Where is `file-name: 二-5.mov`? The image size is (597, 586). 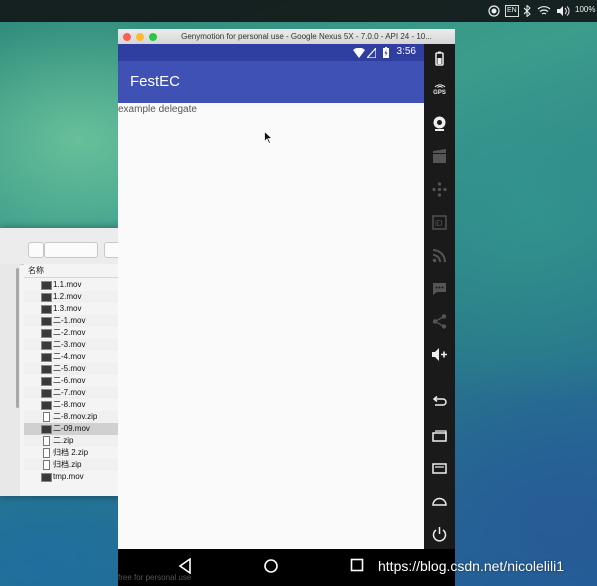 file-name: 二-5.mov is located at coordinates (69, 368).